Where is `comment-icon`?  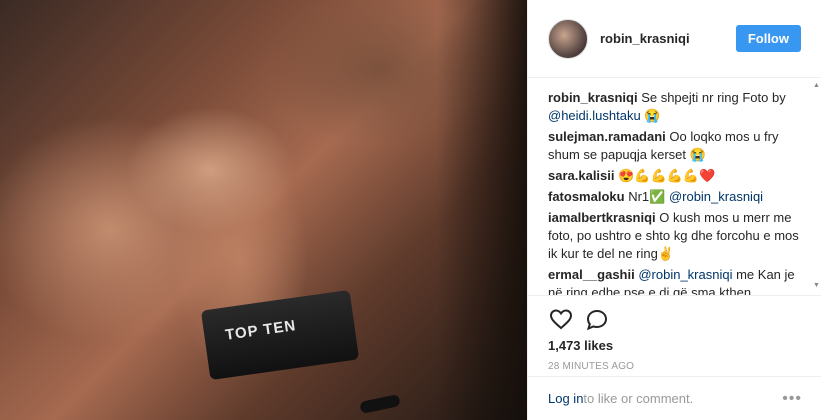 comment-icon is located at coordinates (597, 320).